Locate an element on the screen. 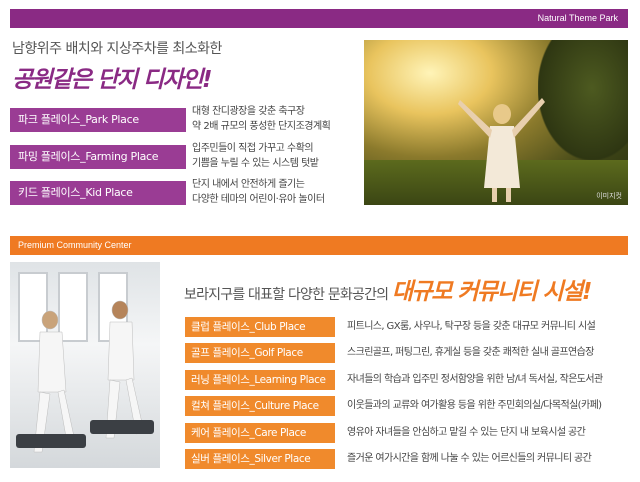 The image size is (640, 482). community-lead-text: 보라지구를 대표할 다양한 문화공간의 is located at coordinates (288, 295).